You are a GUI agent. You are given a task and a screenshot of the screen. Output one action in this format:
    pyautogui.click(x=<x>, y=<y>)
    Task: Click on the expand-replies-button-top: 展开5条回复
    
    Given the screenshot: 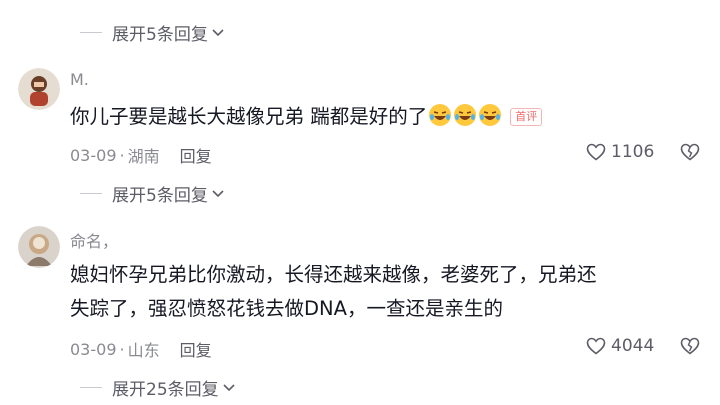 What is the action you would take?
    pyautogui.click(x=152, y=32)
    